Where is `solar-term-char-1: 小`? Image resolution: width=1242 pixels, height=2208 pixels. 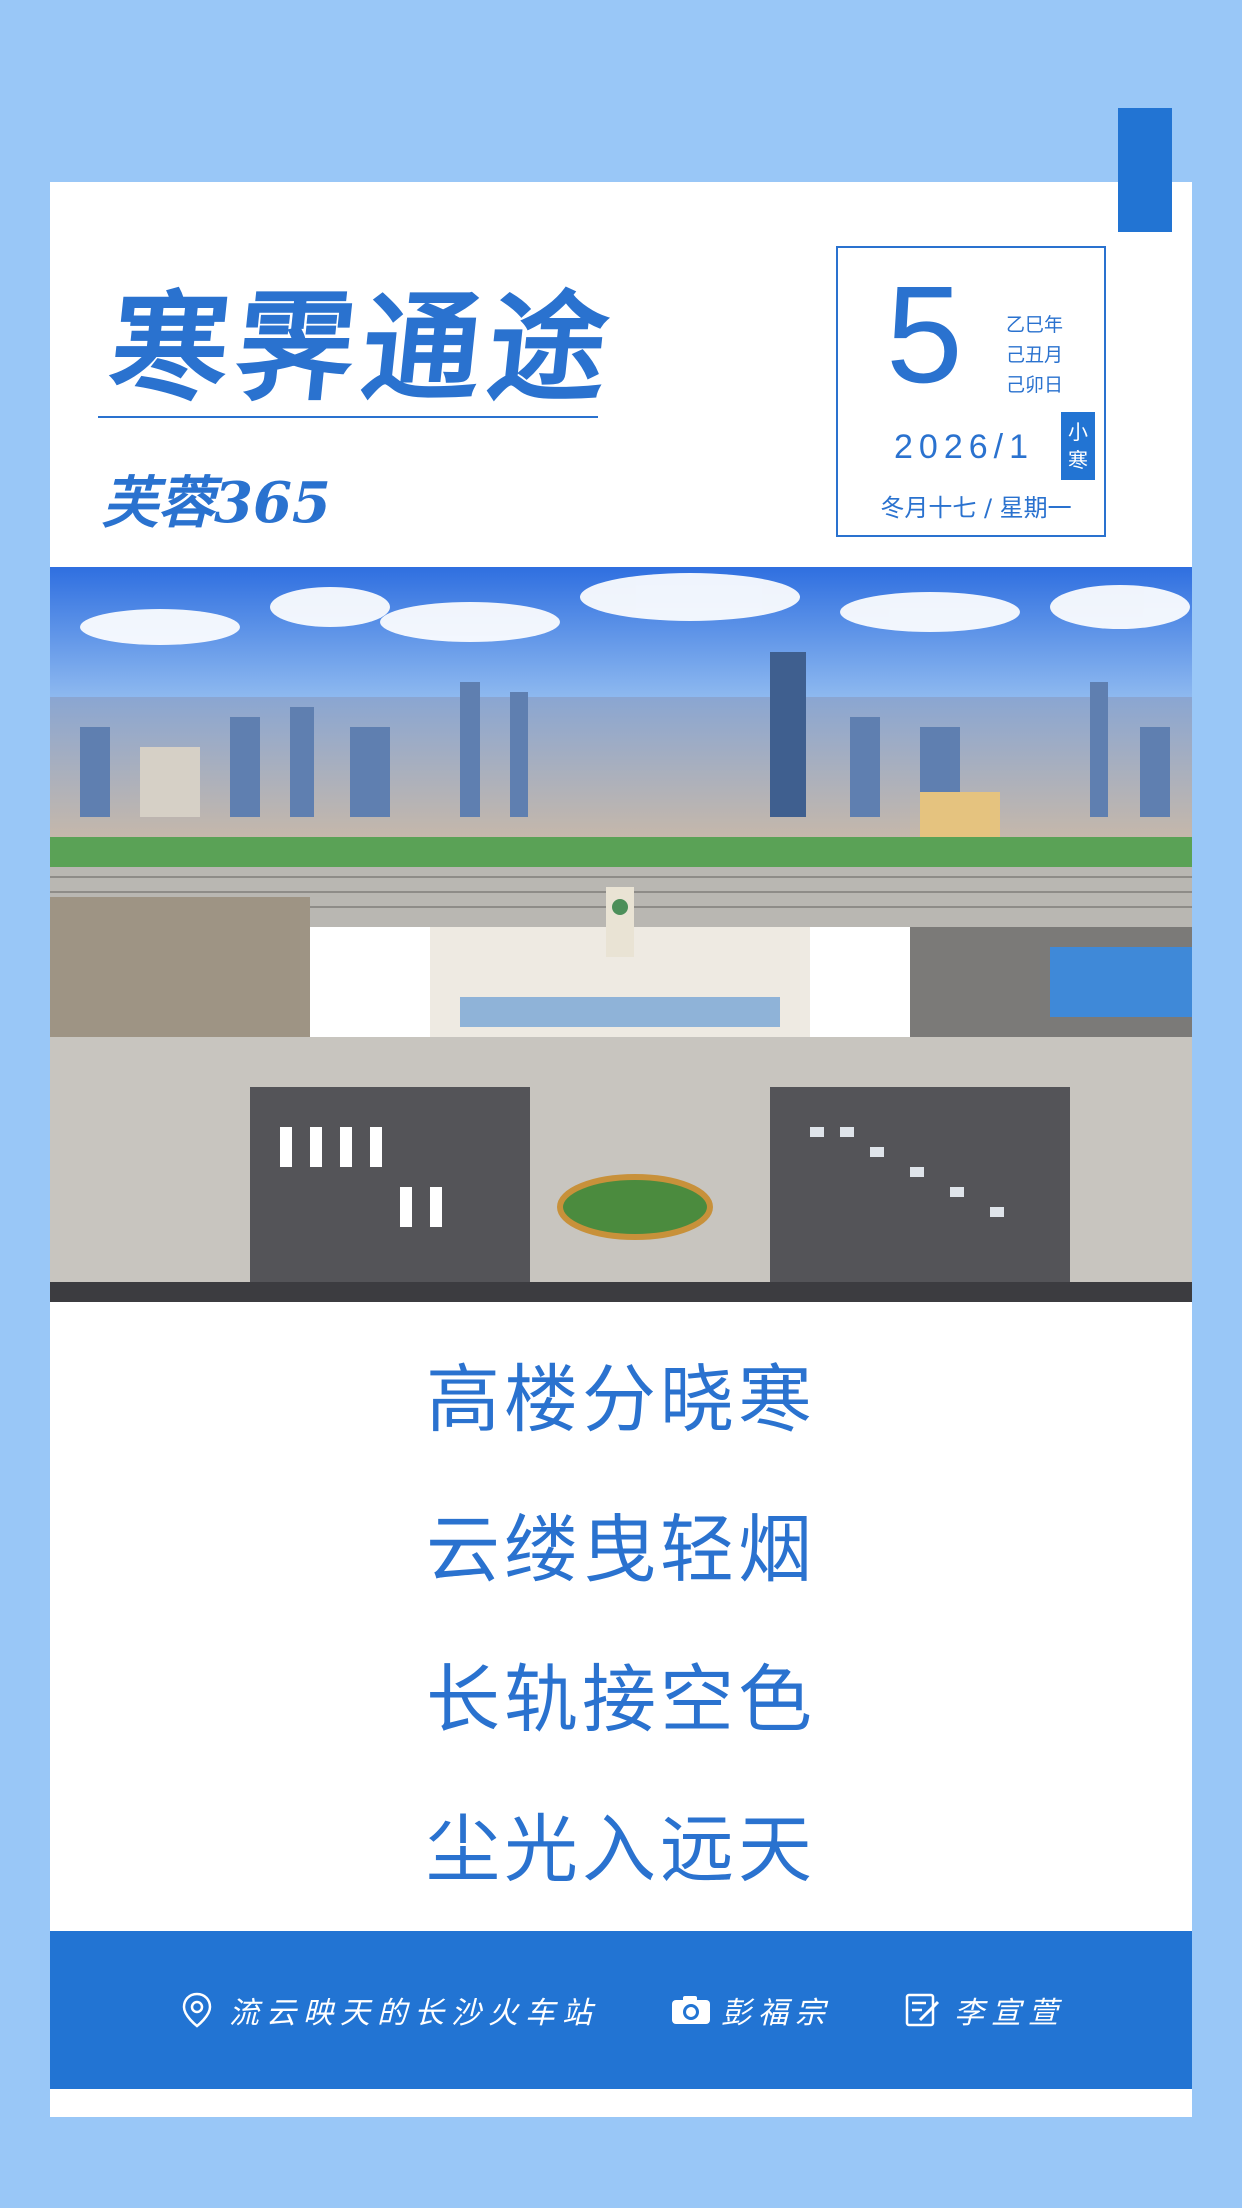 solar-term-char-1: 小 is located at coordinates (1078, 432).